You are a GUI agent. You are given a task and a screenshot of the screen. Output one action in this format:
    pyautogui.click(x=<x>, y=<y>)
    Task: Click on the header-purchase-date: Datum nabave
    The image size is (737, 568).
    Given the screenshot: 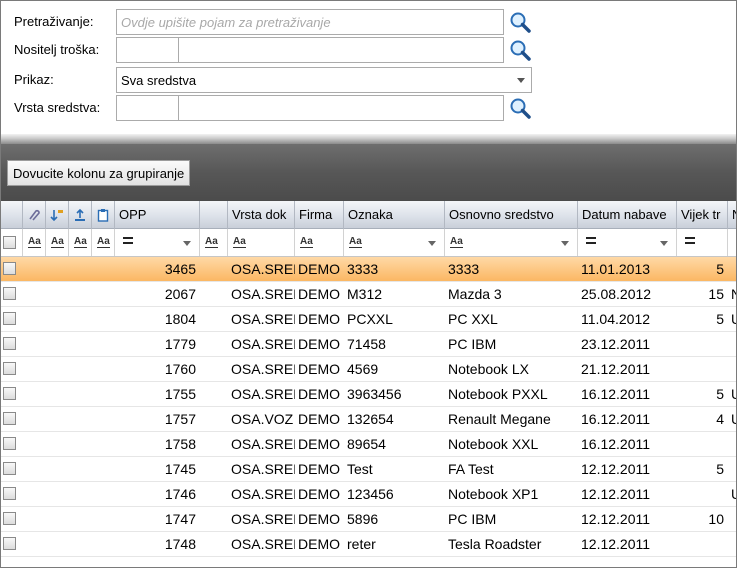 What is the action you would take?
    pyautogui.click(x=627, y=215)
    